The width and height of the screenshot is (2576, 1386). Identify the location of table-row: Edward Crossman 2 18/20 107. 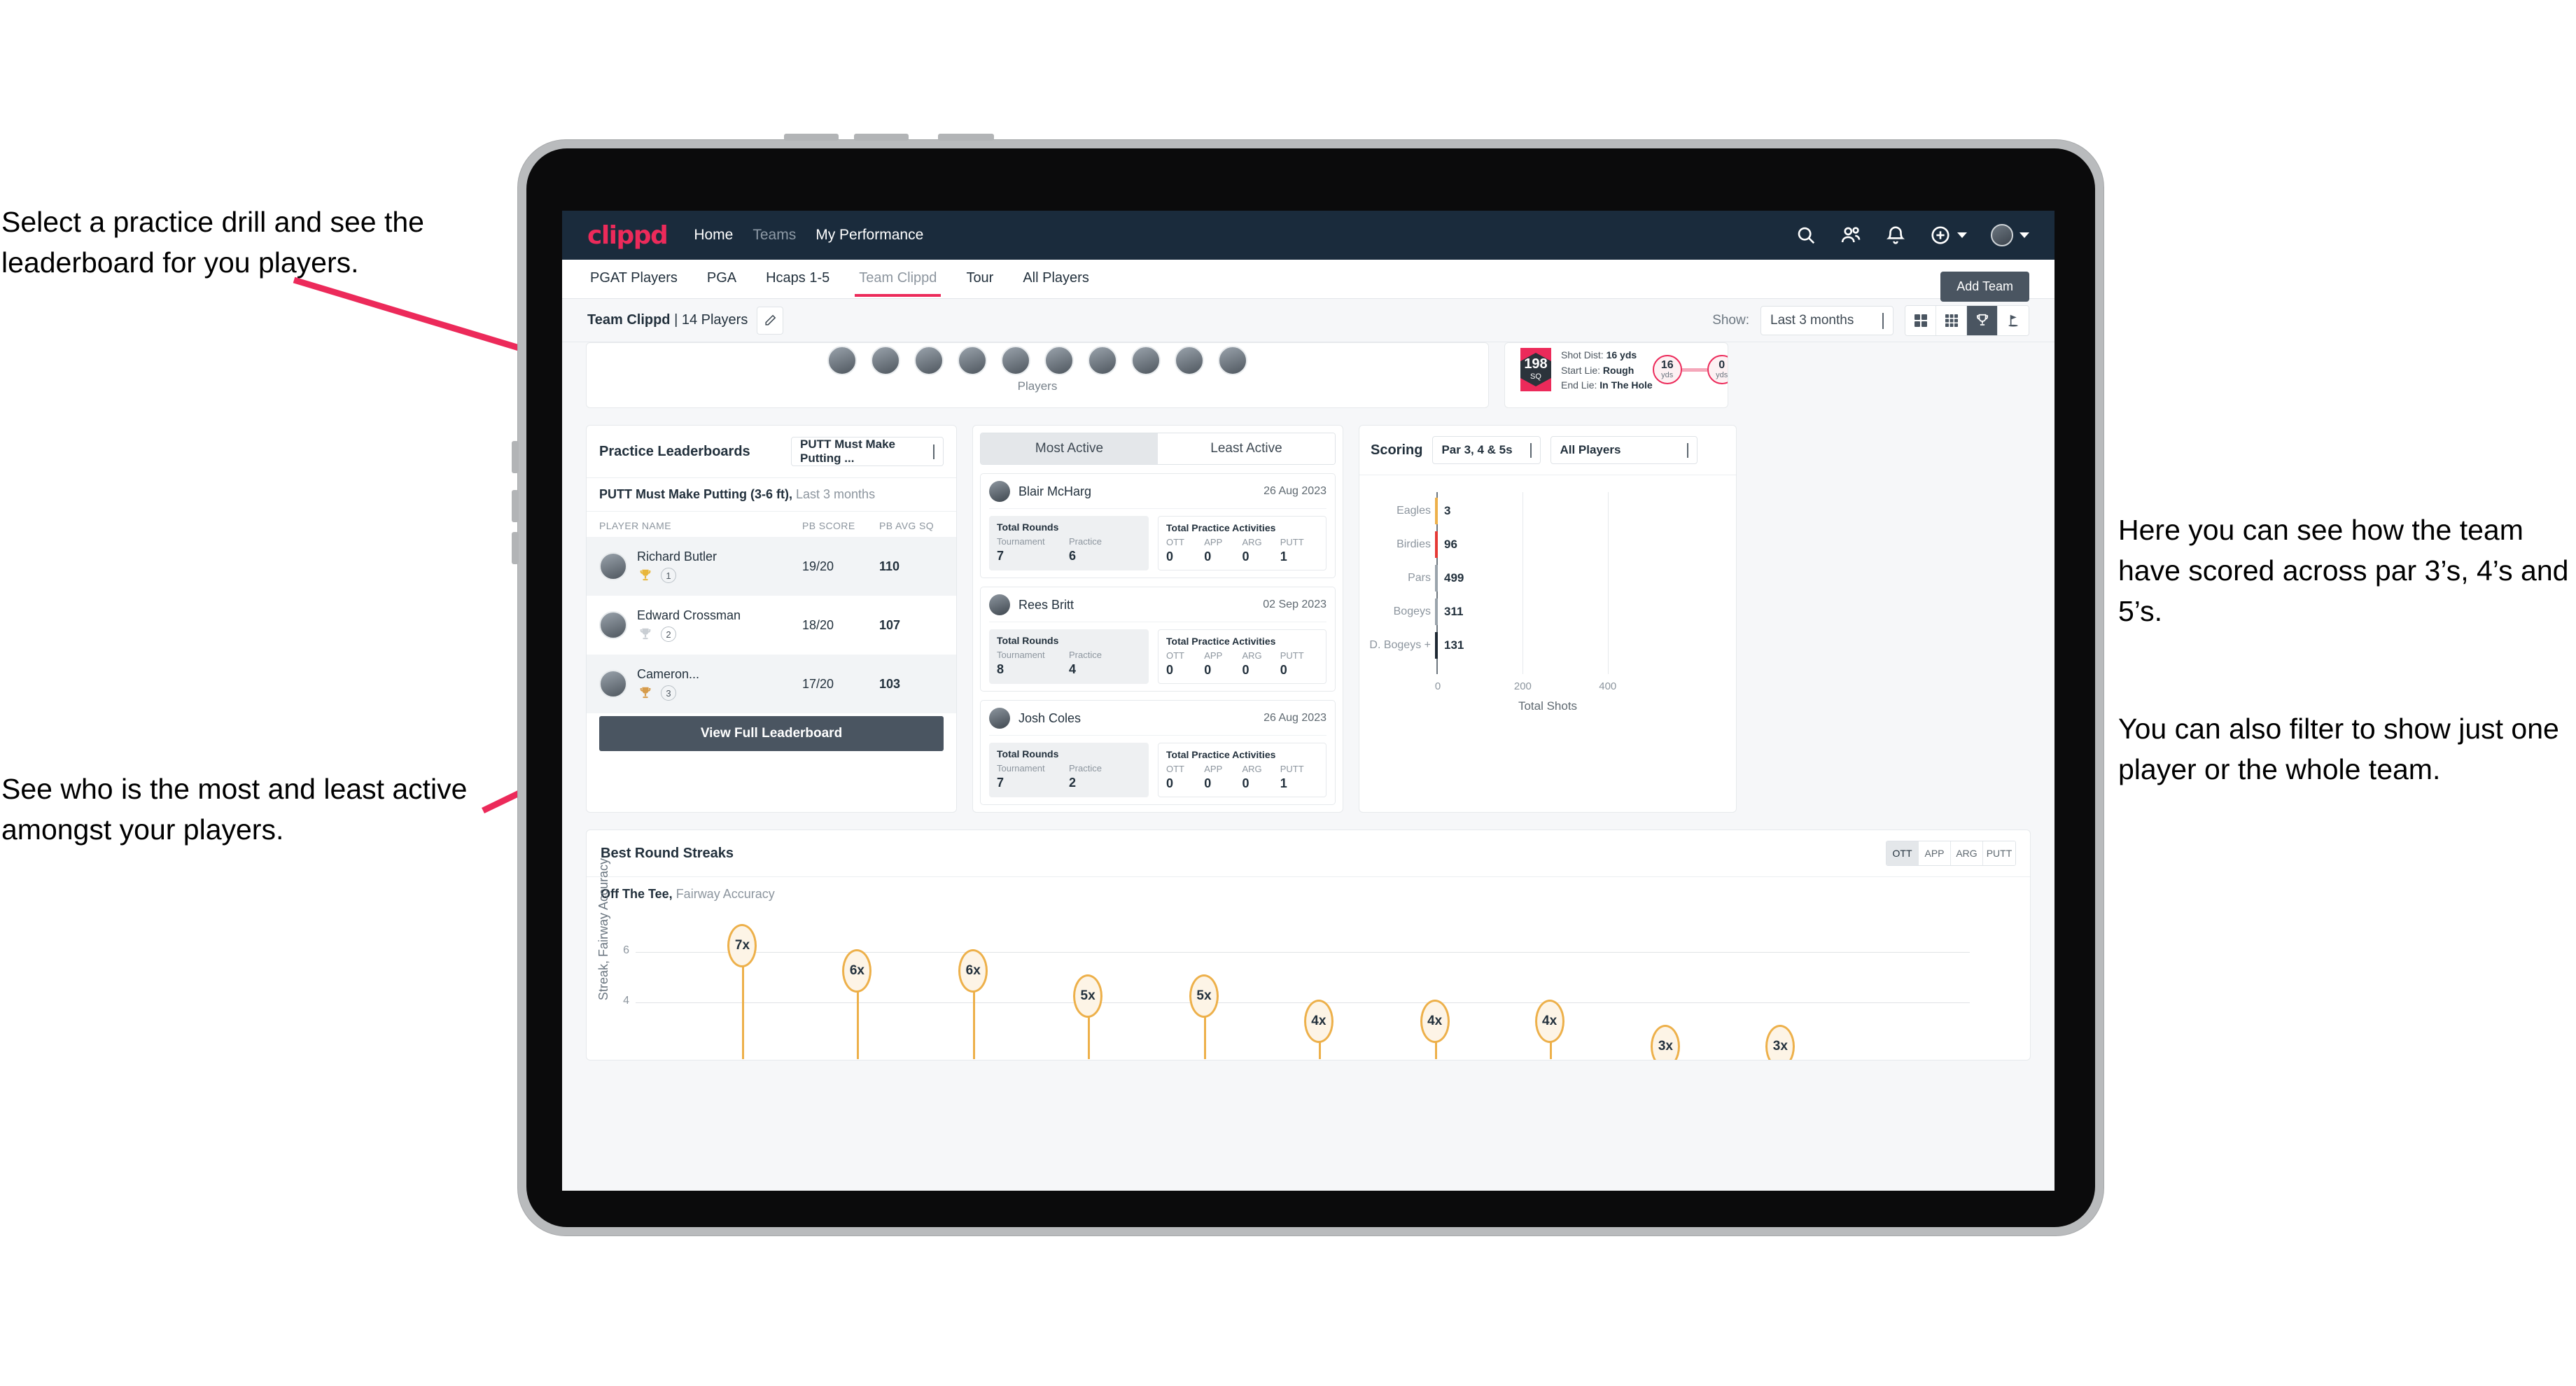
(771, 625).